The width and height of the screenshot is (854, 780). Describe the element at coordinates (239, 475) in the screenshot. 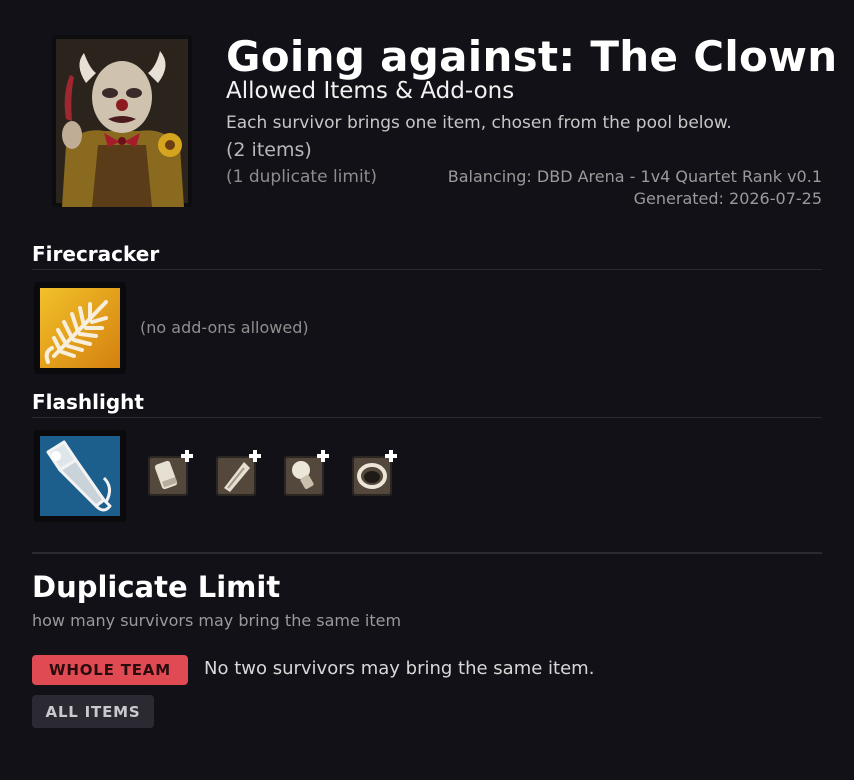

I see `lens-tube-addon-icon` at that location.